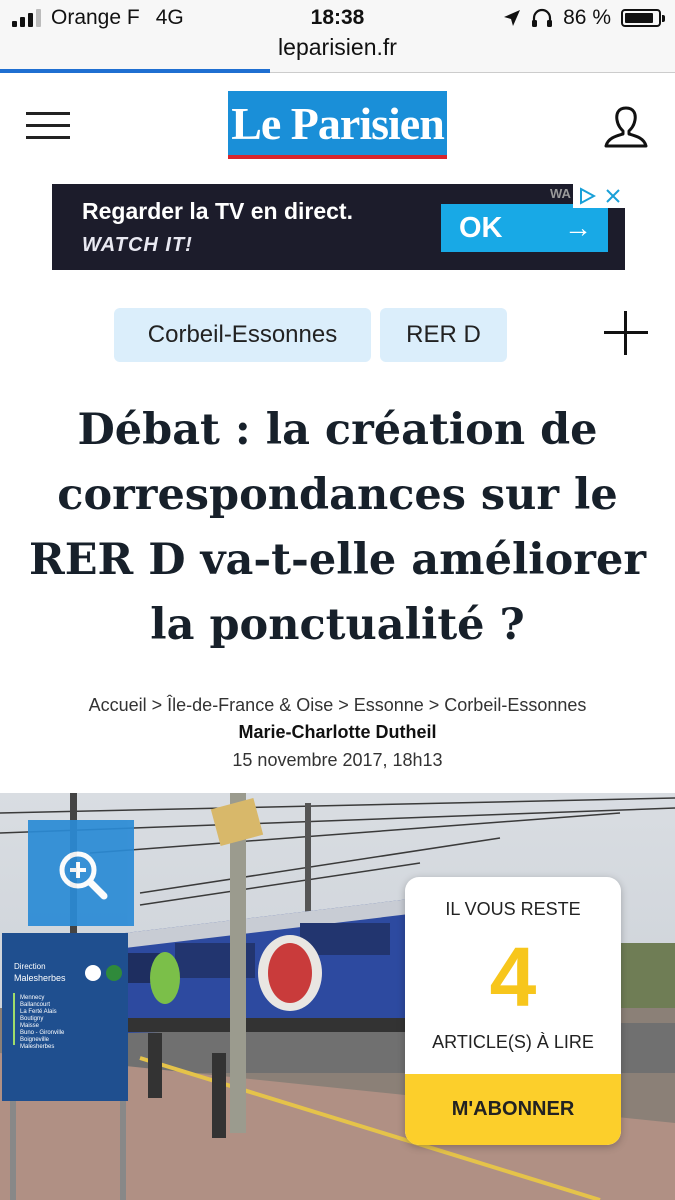 This screenshot has width=675, height=1200. What do you see at coordinates (337, 732) in the screenshot?
I see `article-author: Marie-Charlotte Dutheil` at bounding box center [337, 732].